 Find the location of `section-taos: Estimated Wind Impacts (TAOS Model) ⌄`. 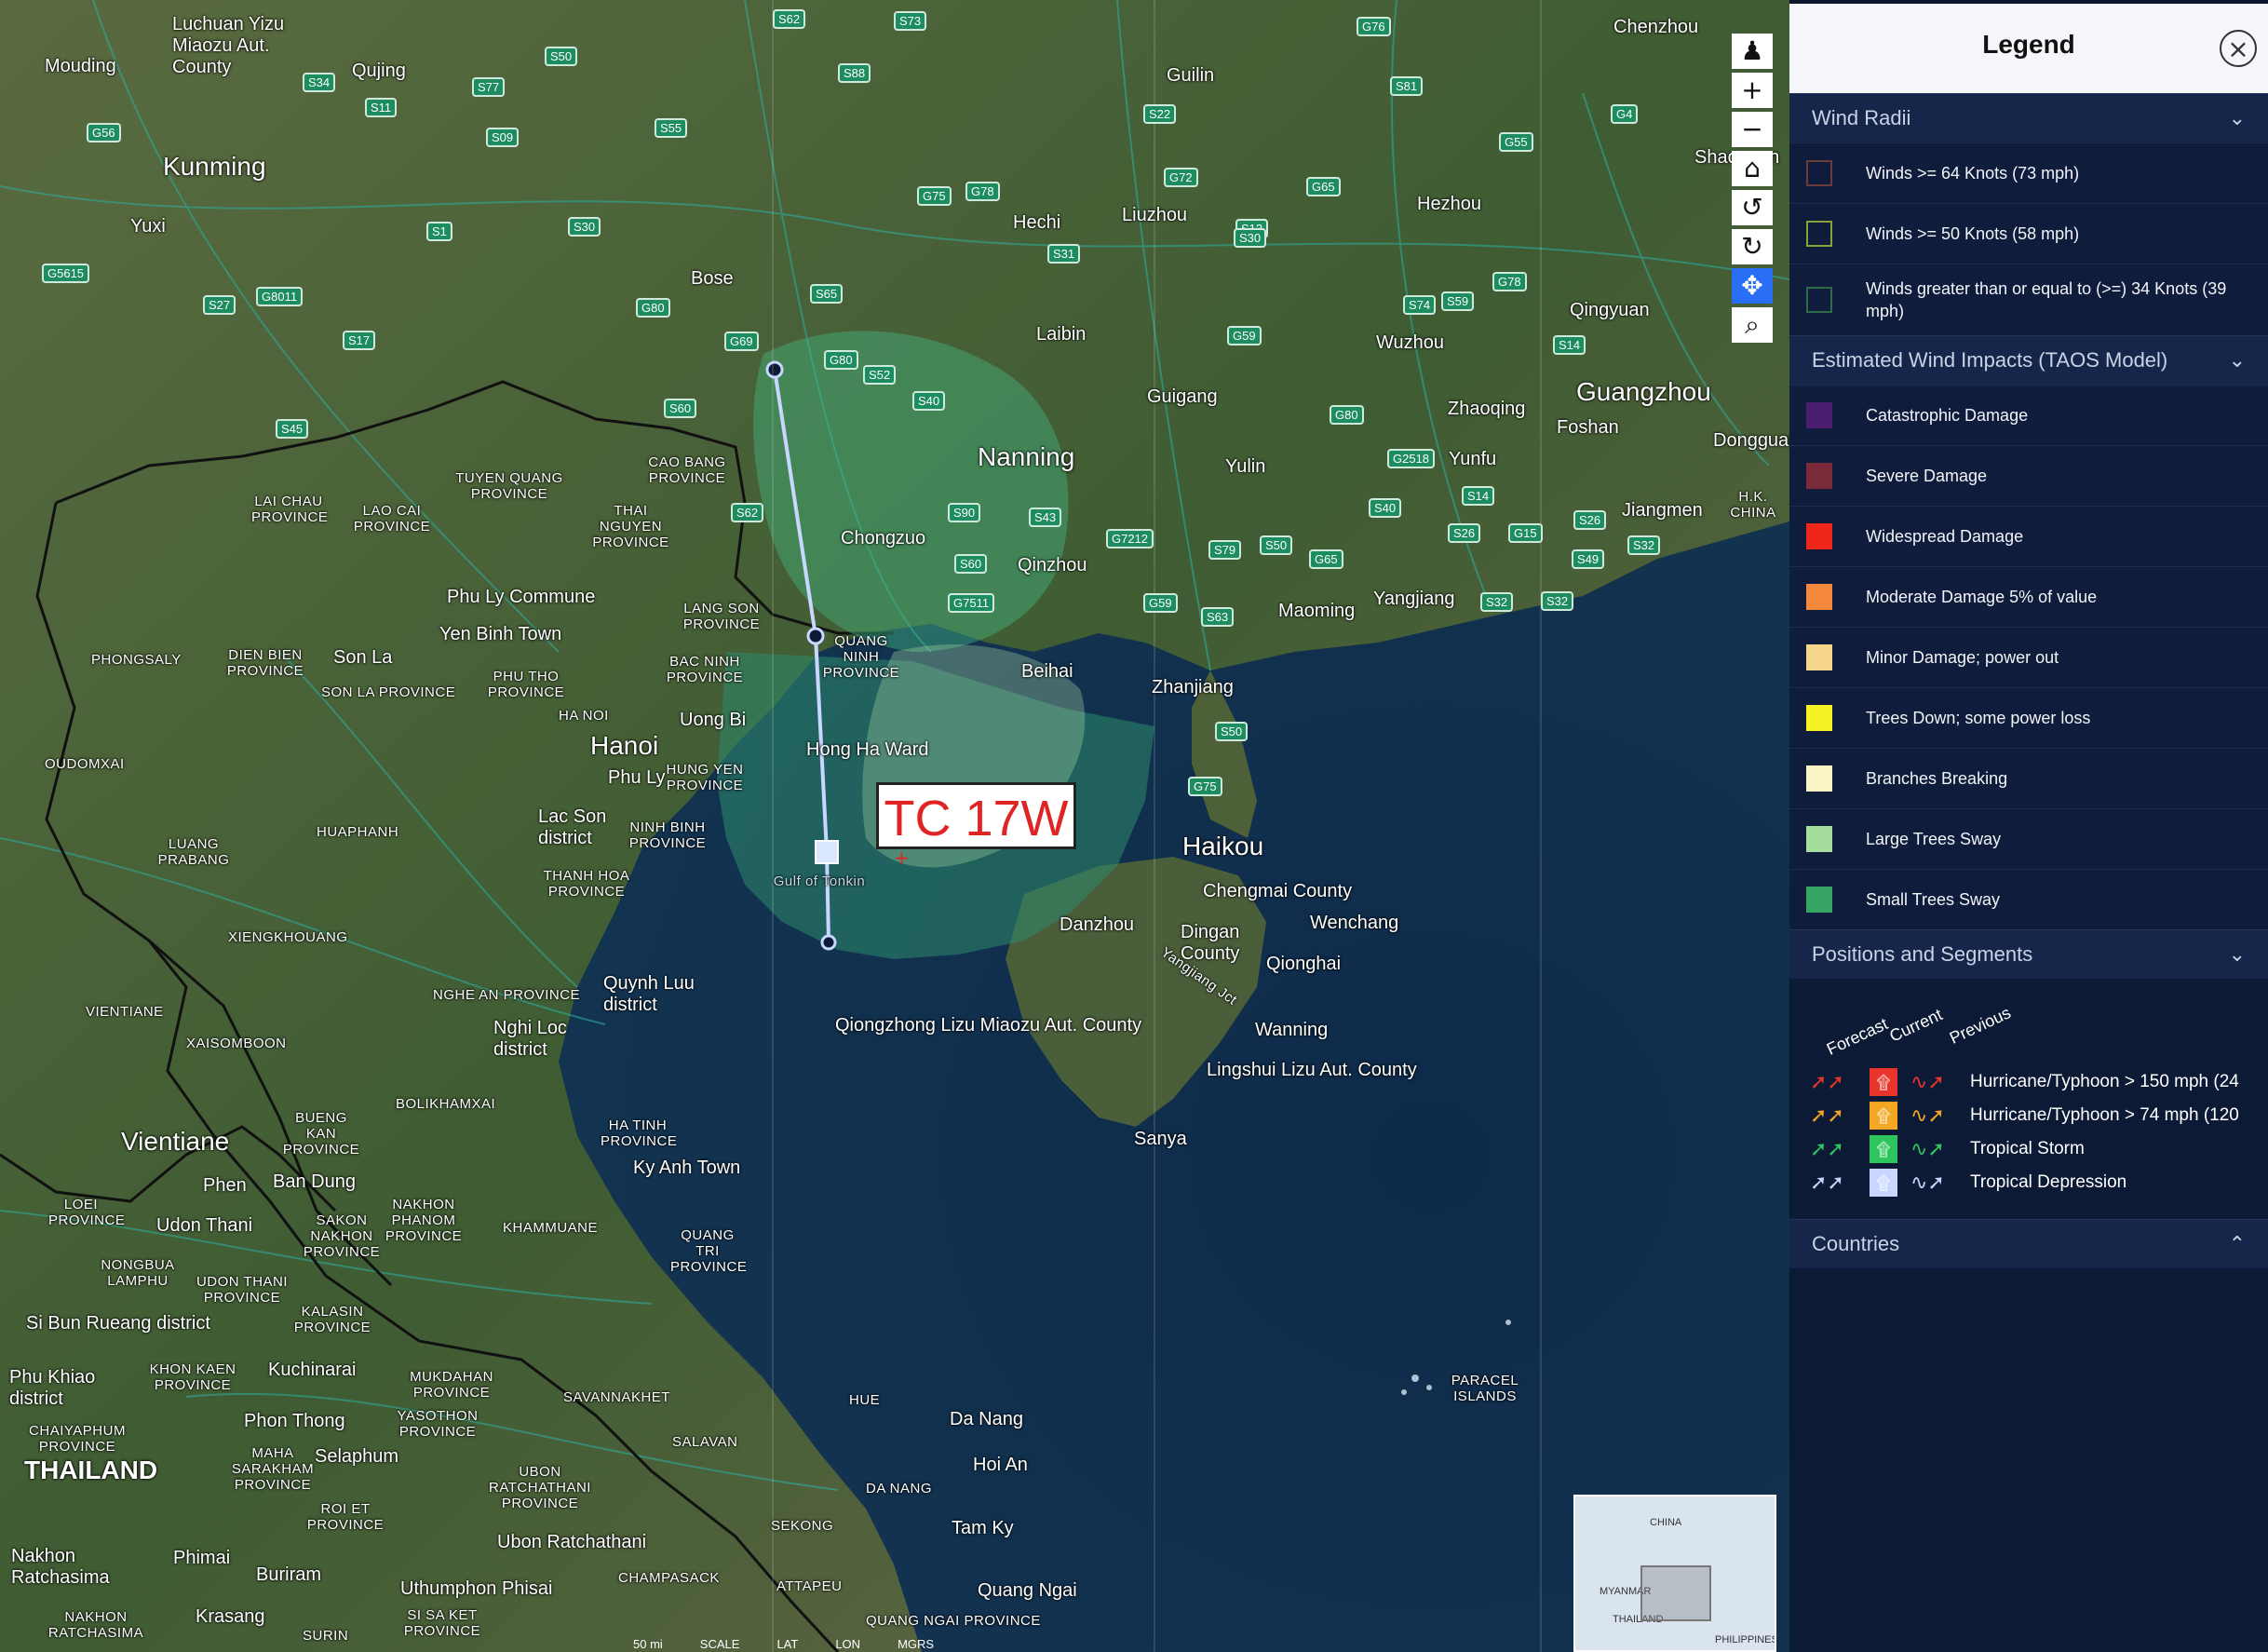

section-taos: Estimated Wind Impacts (TAOS Model) ⌄ is located at coordinates (2029, 360).